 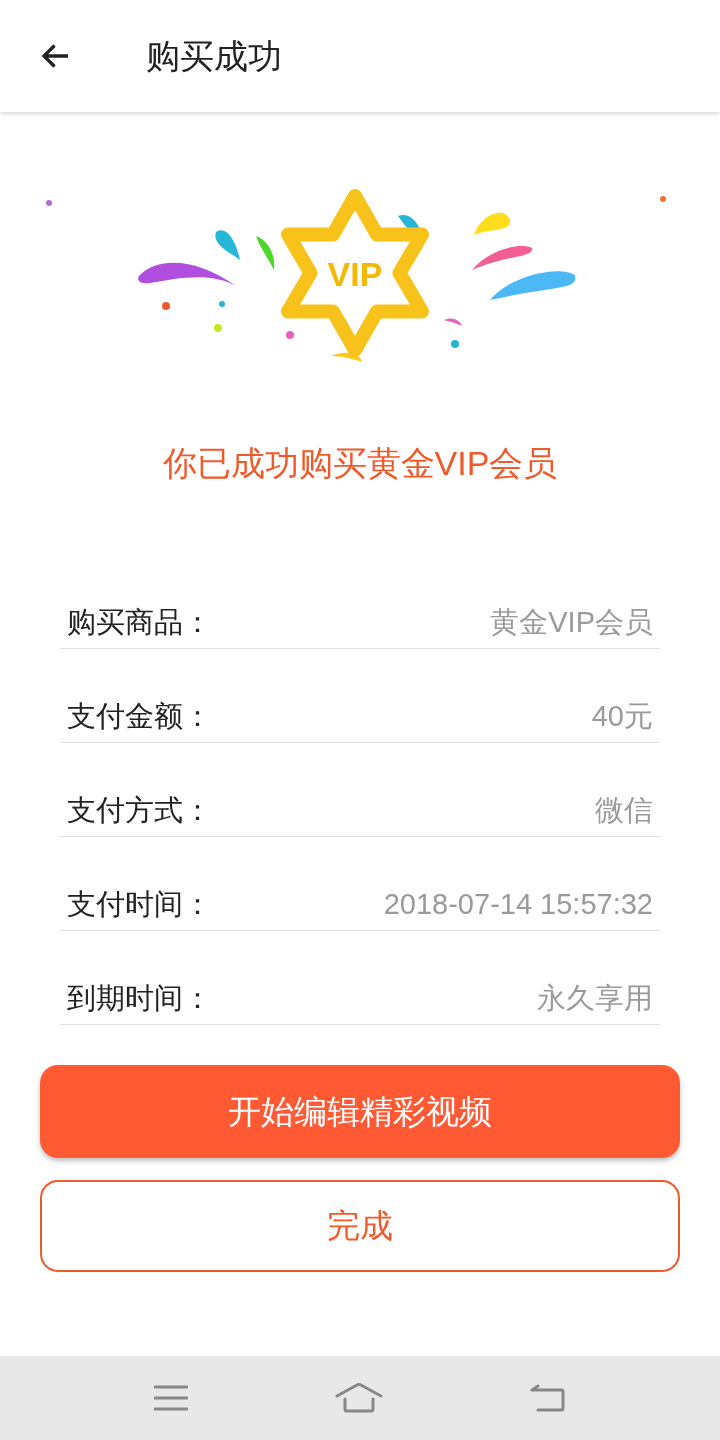 I want to click on detail-label: 购买商品：, so click(x=139, y=622).